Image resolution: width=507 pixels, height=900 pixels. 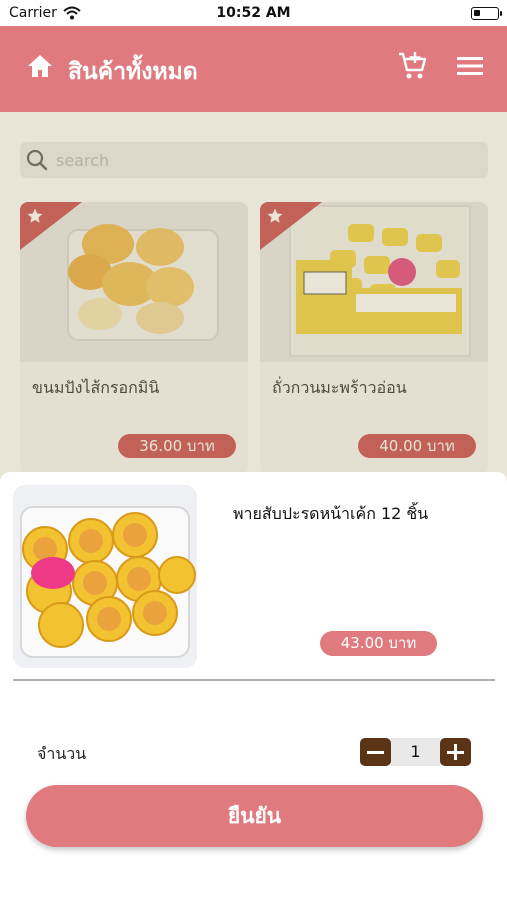 I want to click on home-icon, so click(x=40, y=66).